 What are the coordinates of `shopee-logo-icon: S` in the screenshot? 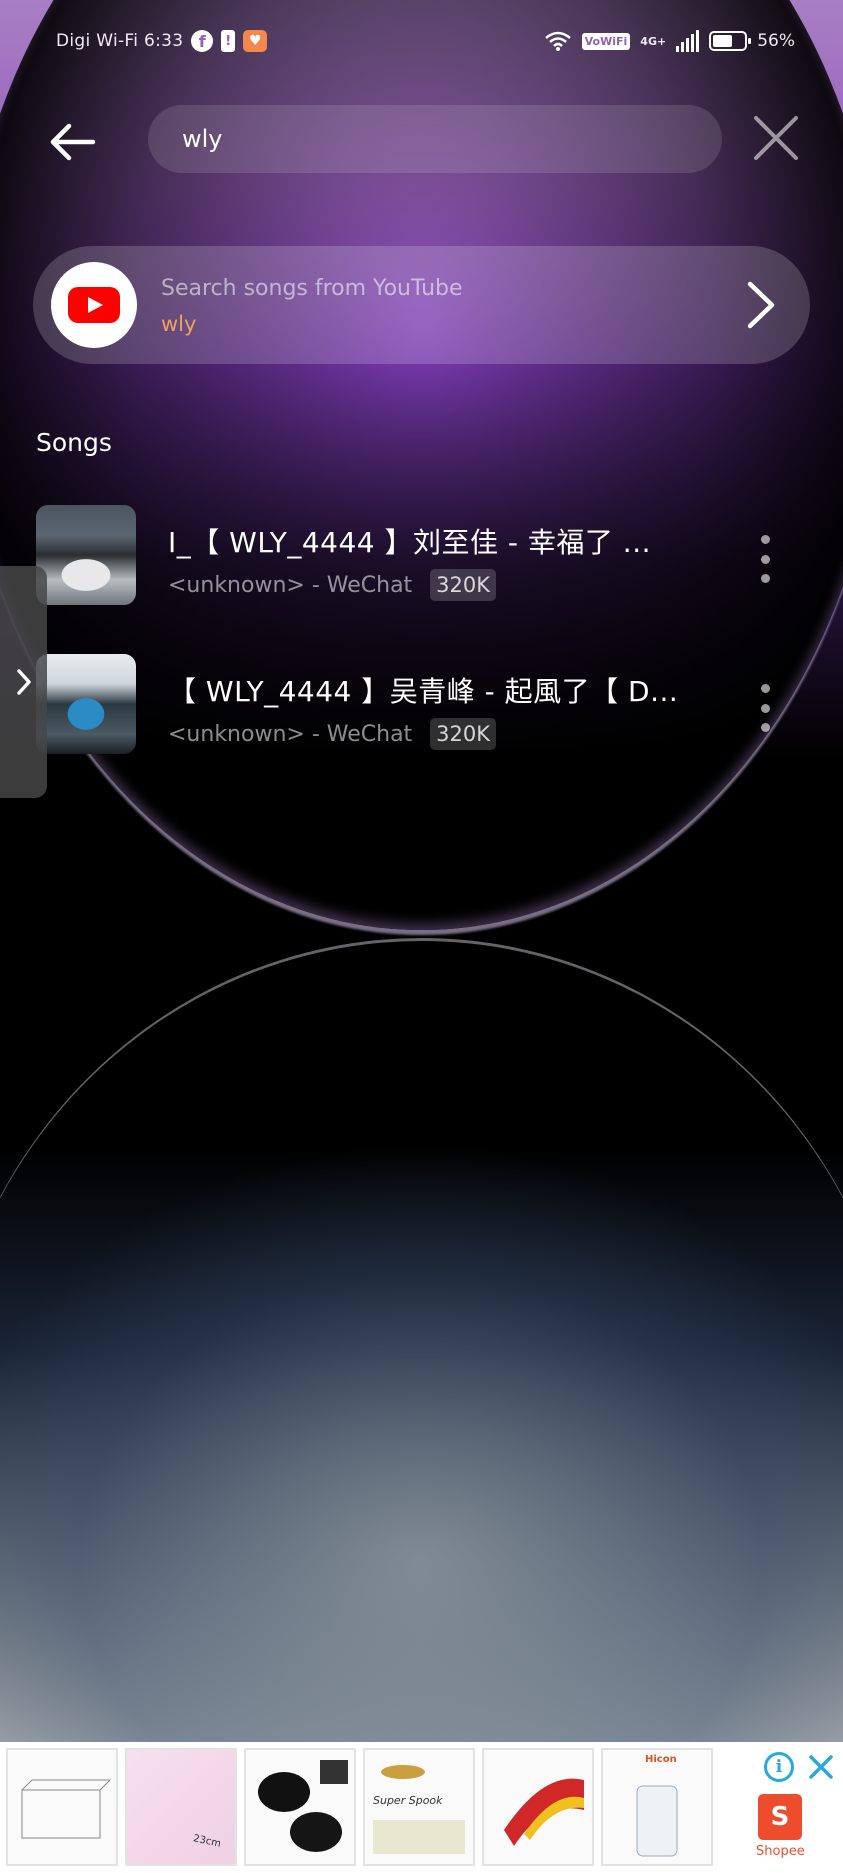 It's located at (780, 1817).